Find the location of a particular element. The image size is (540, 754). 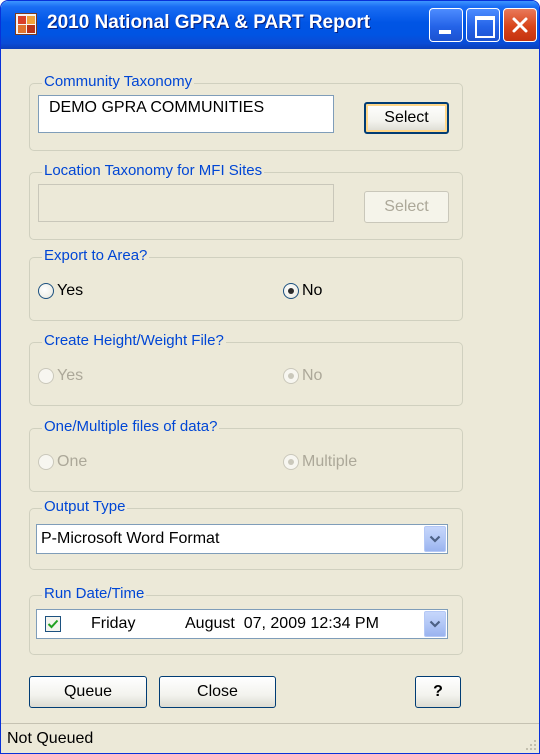

files-multiple-radio: Multiple is located at coordinates (320, 462).